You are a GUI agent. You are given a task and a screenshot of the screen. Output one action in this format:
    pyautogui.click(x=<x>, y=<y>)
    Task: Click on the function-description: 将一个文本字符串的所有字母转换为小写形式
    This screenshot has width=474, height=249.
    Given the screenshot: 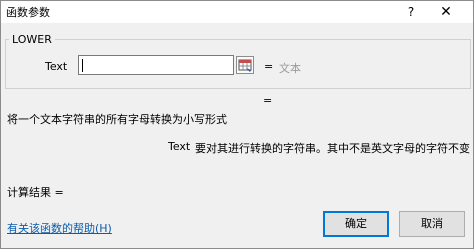 What is the action you would take?
    pyautogui.click(x=117, y=119)
    